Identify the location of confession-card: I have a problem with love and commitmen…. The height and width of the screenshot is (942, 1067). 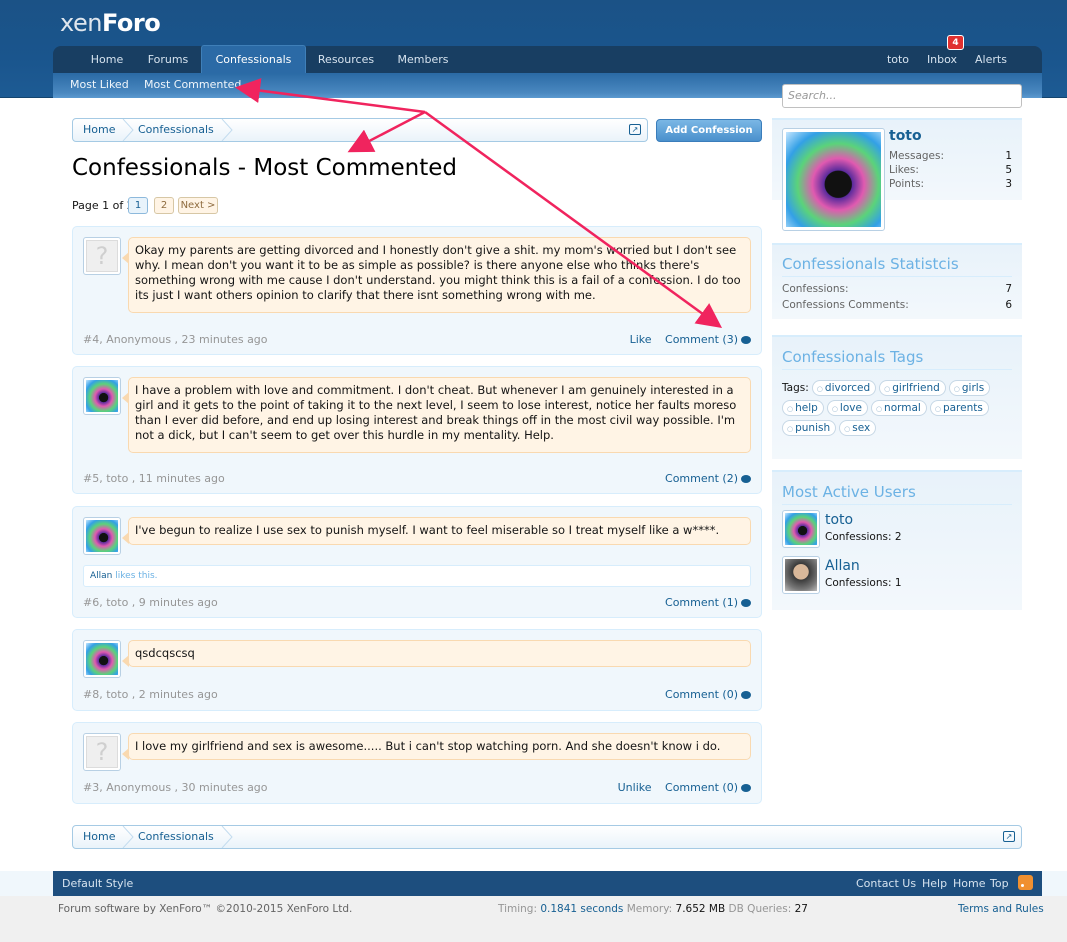
(417, 430).